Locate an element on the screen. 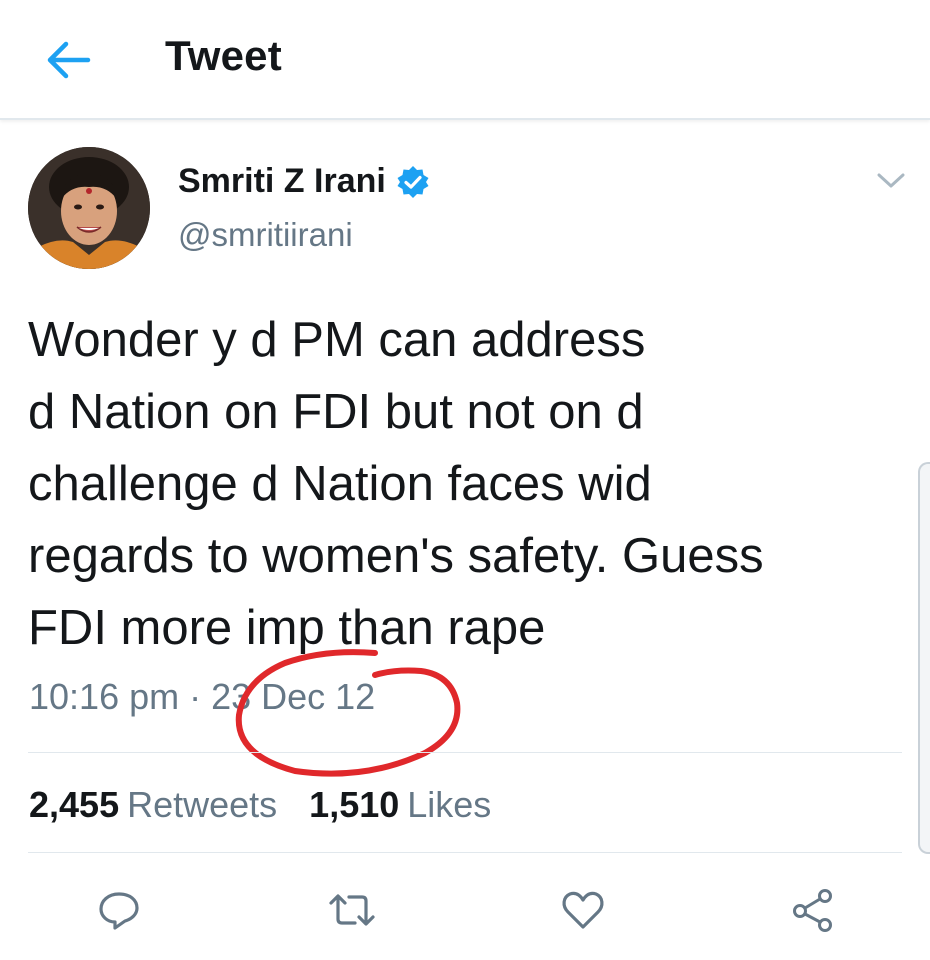 The image size is (930, 960). share-icon is located at coordinates (812, 910).